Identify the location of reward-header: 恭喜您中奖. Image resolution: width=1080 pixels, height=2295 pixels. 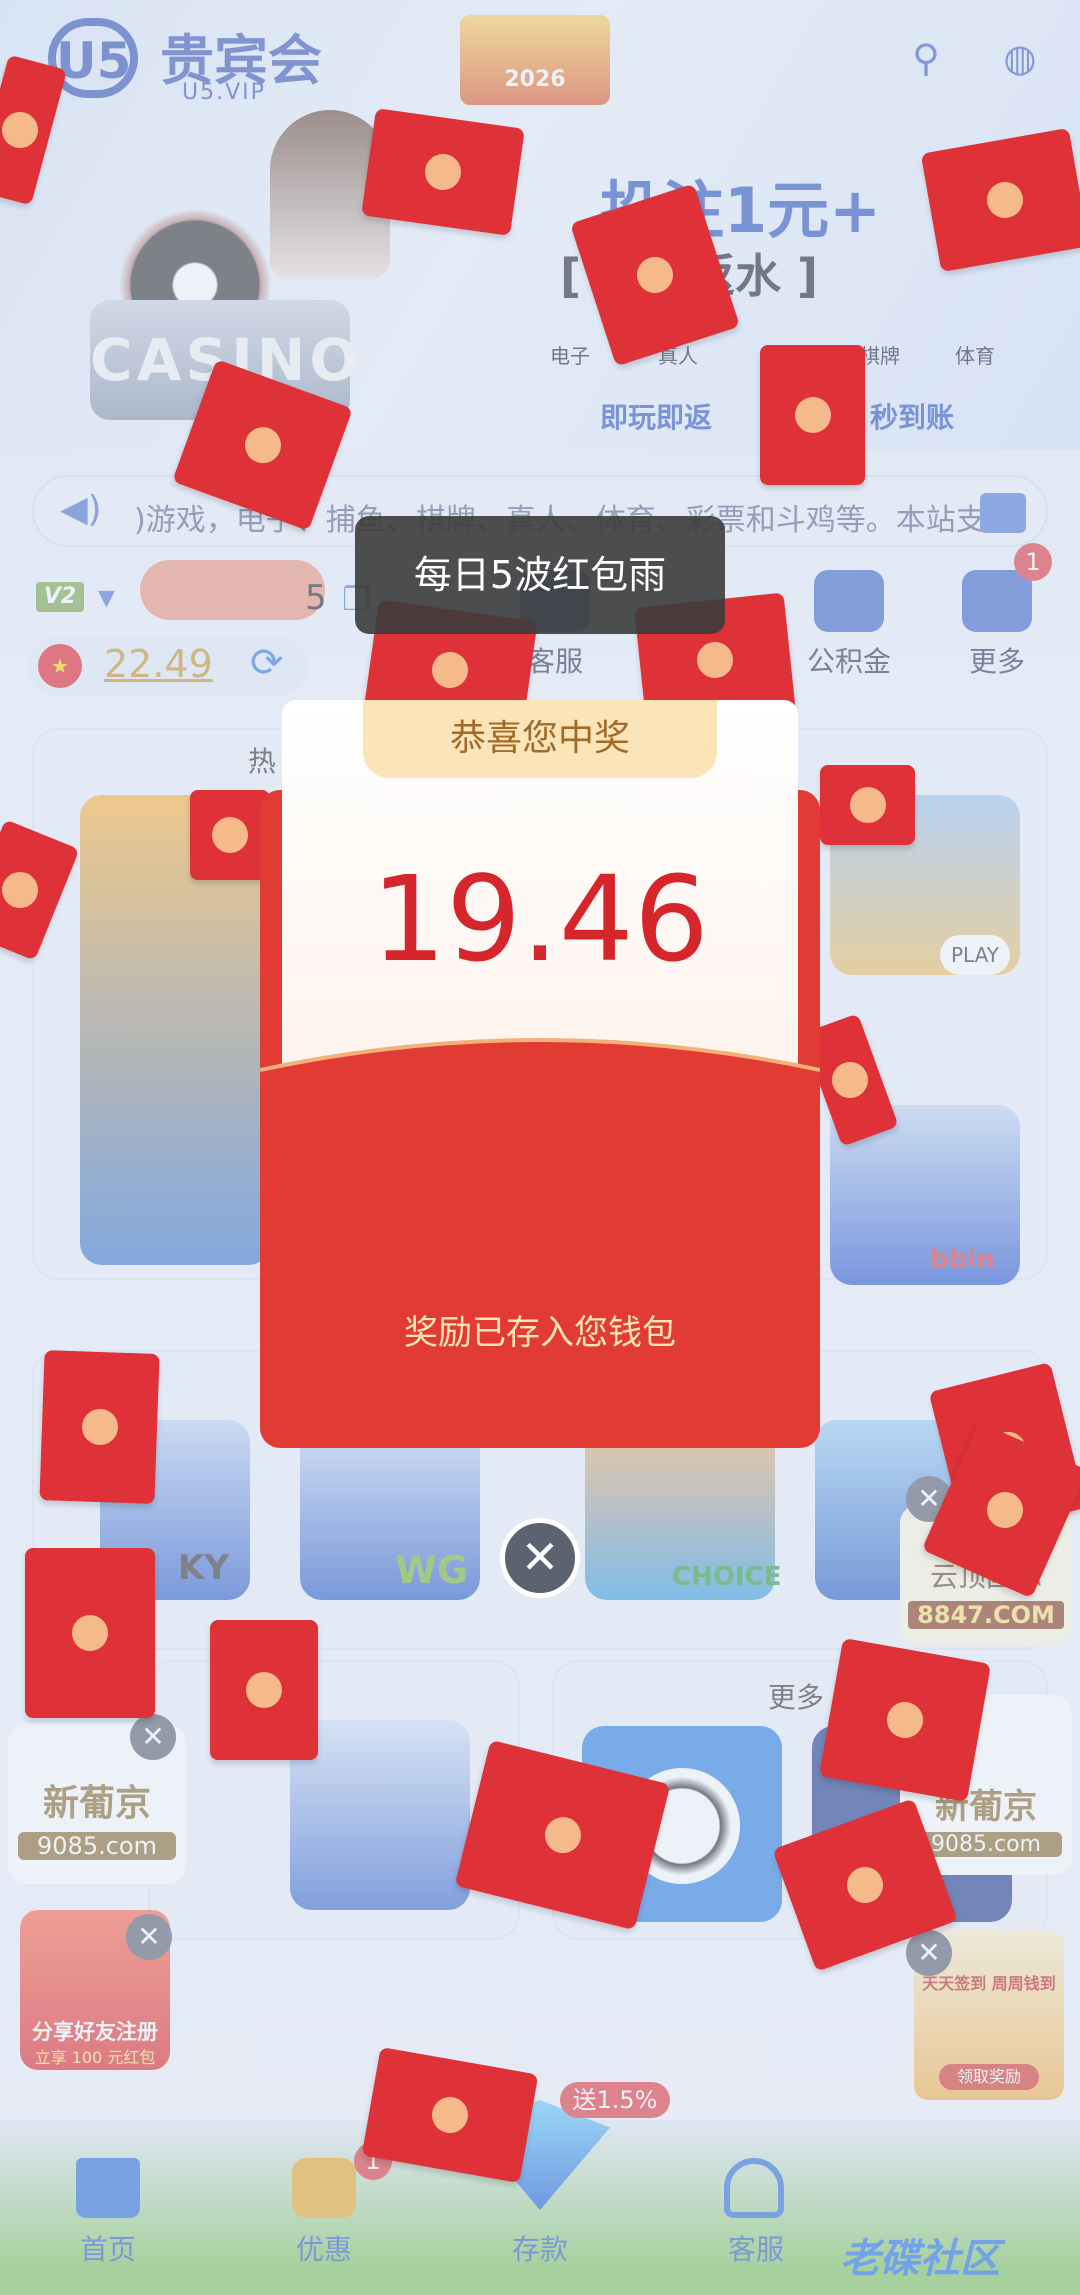
(540, 739).